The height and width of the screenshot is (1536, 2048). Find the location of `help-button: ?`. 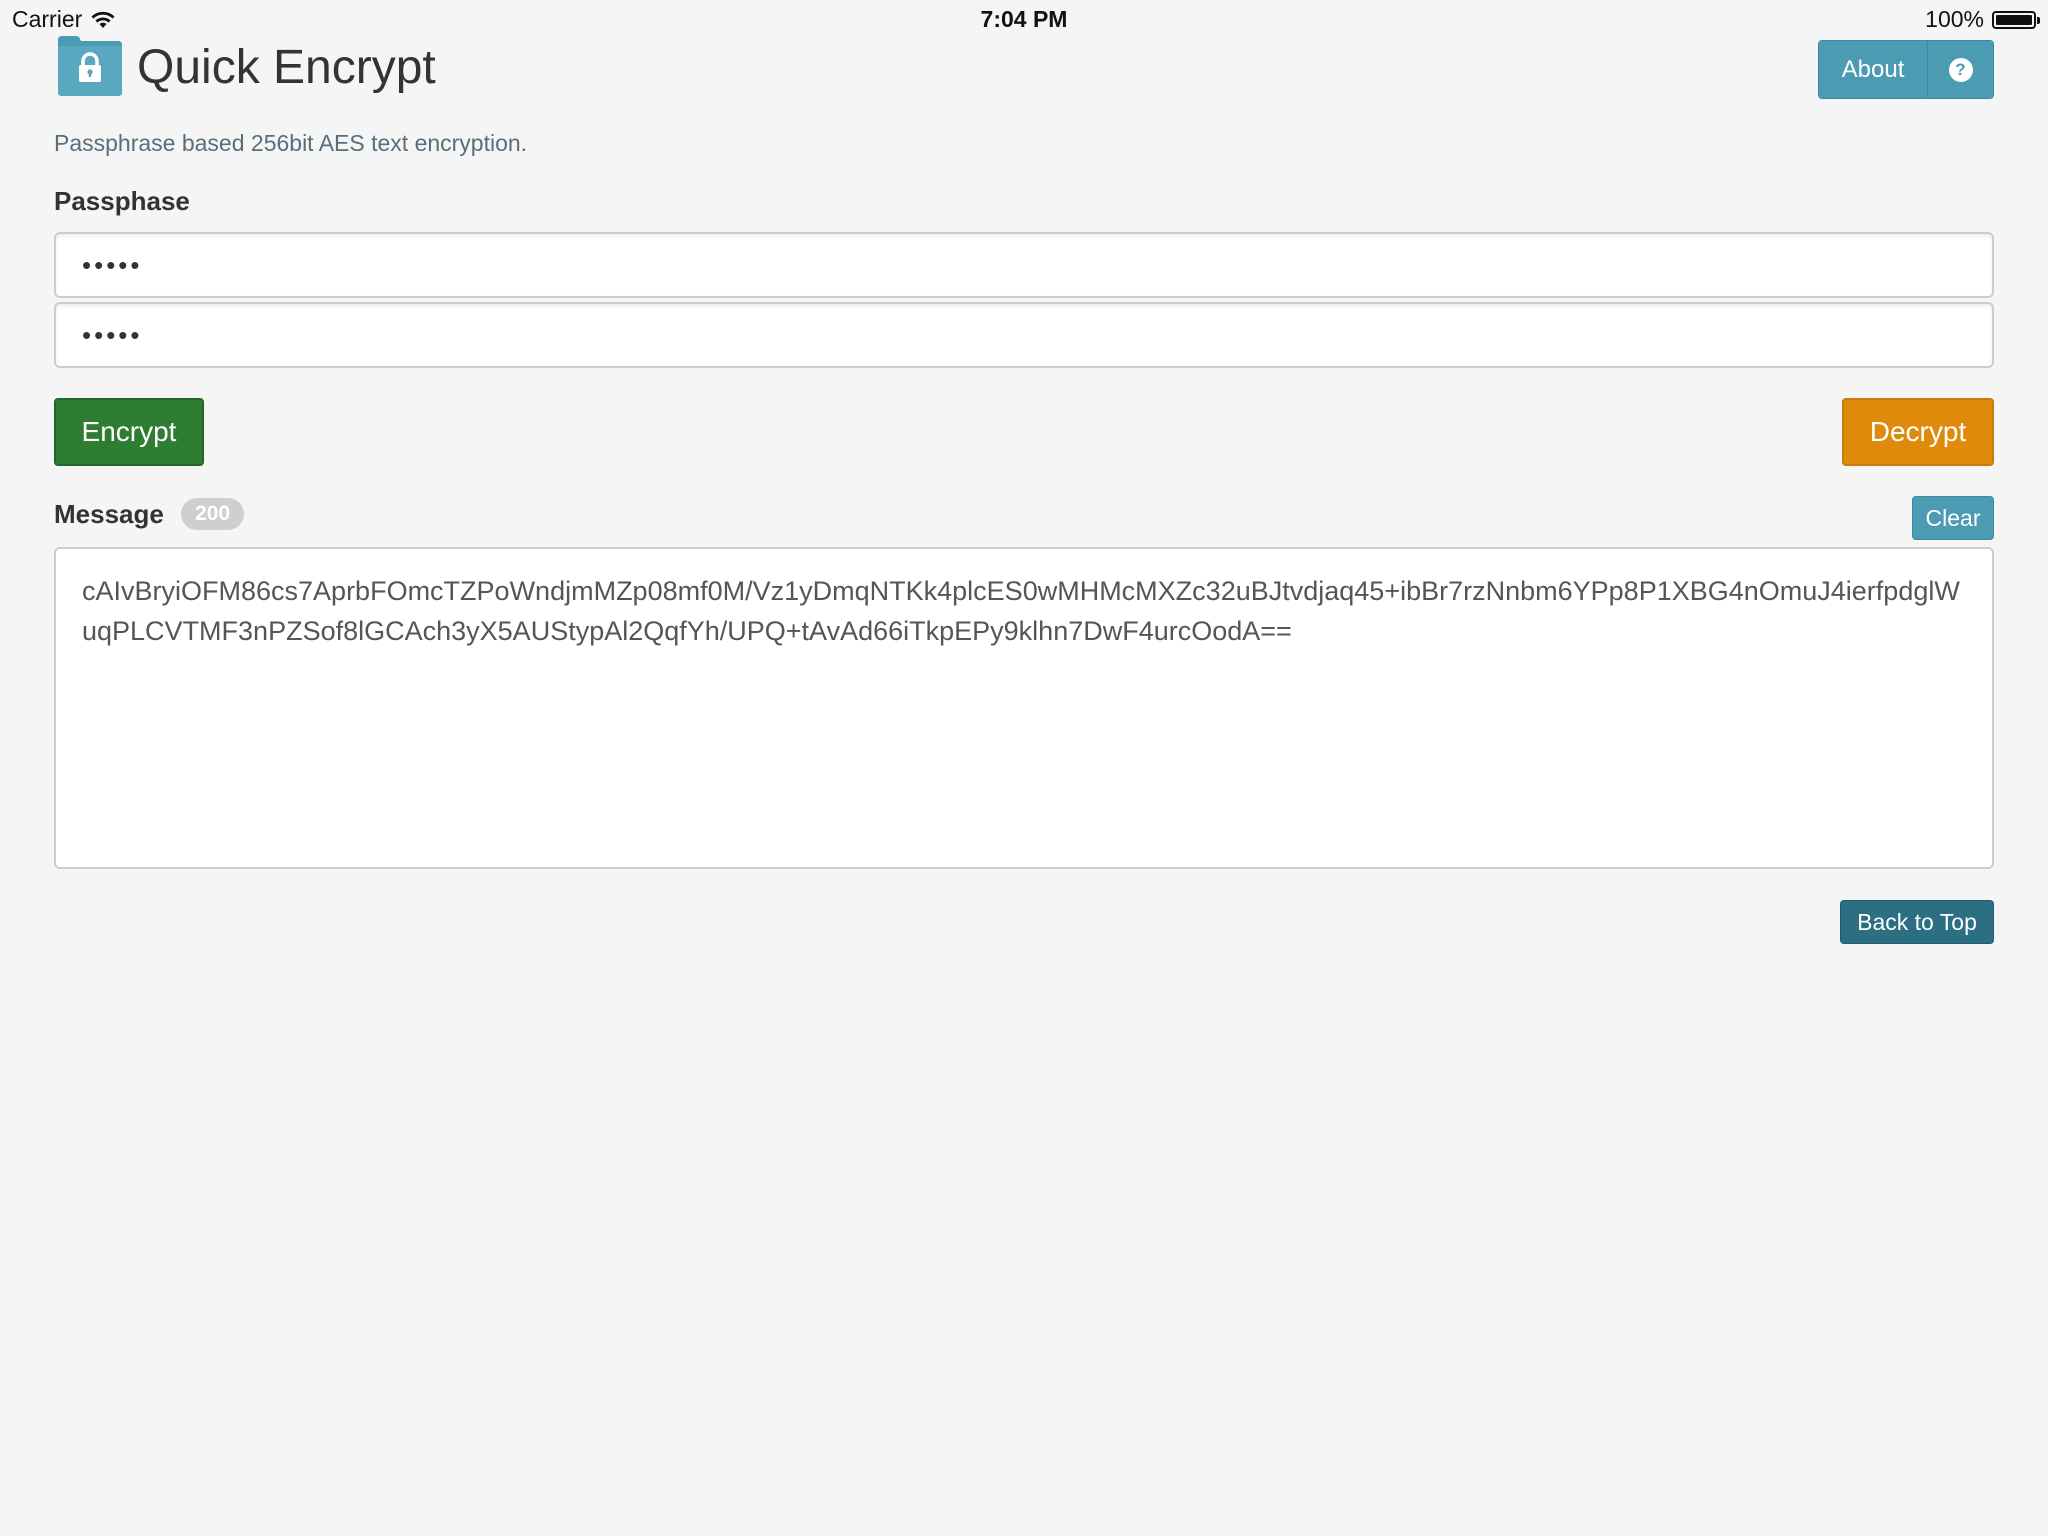

help-button: ? is located at coordinates (1960, 69).